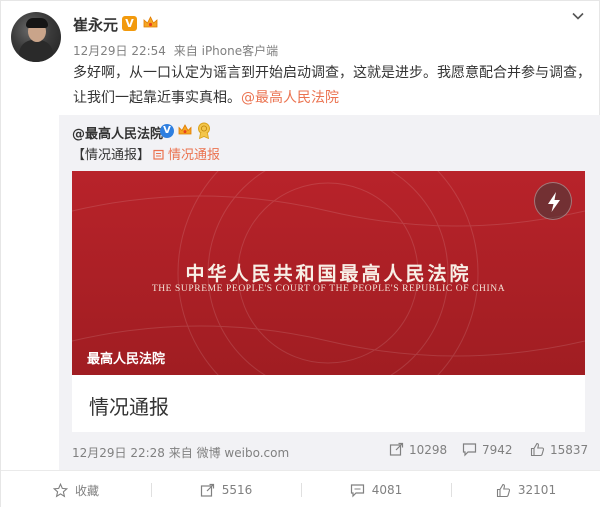  I want to click on repost-comment-link: 7942, so click(487, 449).